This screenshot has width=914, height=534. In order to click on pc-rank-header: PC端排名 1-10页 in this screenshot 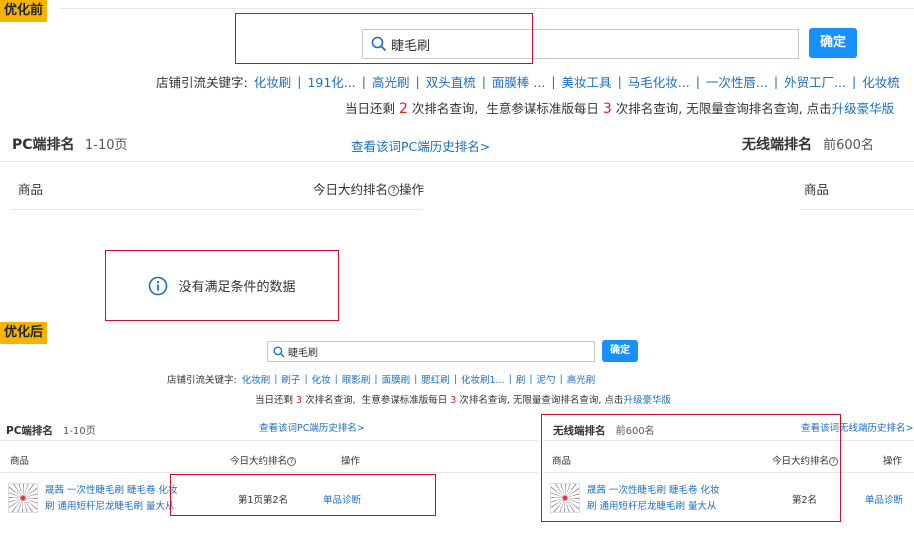, I will do `click(70, 144)`.